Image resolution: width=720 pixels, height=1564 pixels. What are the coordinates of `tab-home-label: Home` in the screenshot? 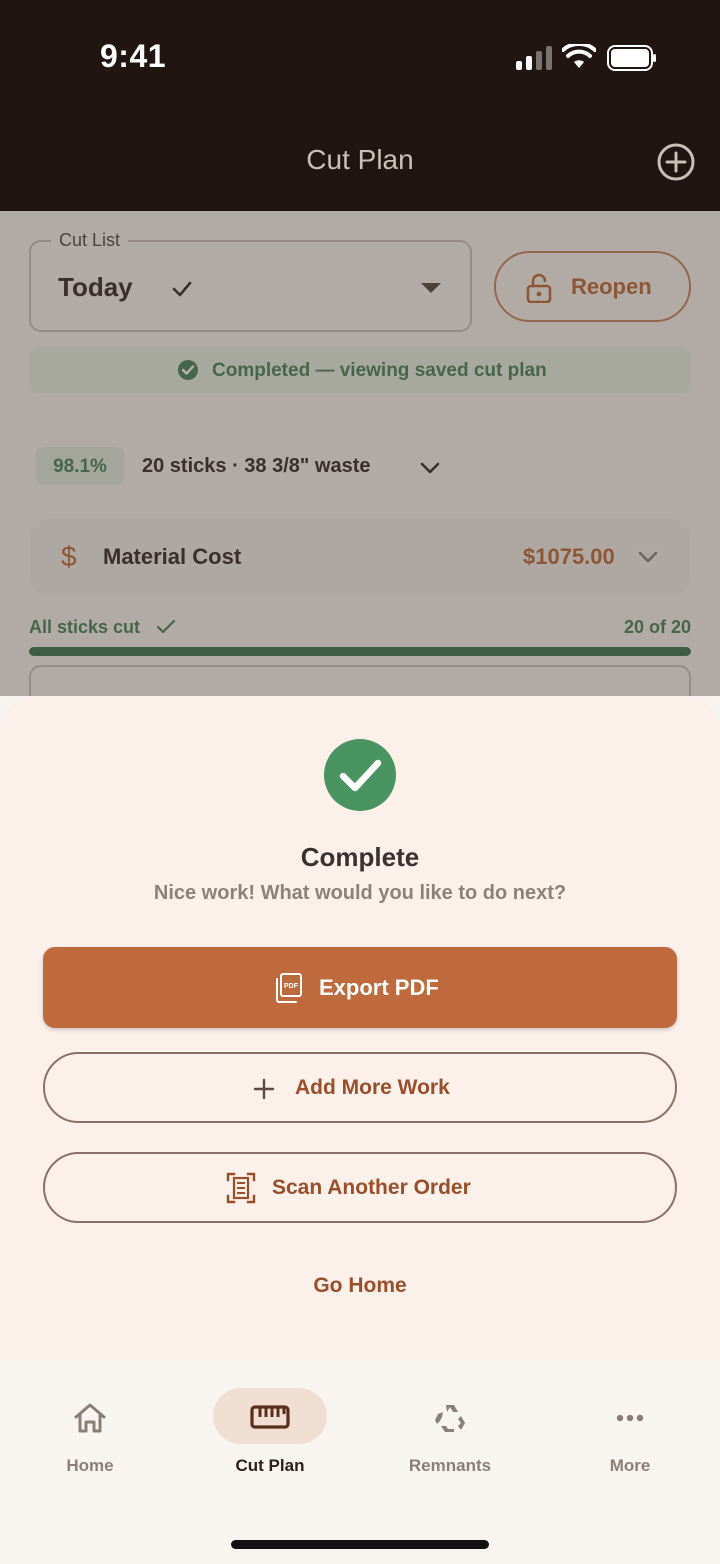 It's located at (90, 1465).